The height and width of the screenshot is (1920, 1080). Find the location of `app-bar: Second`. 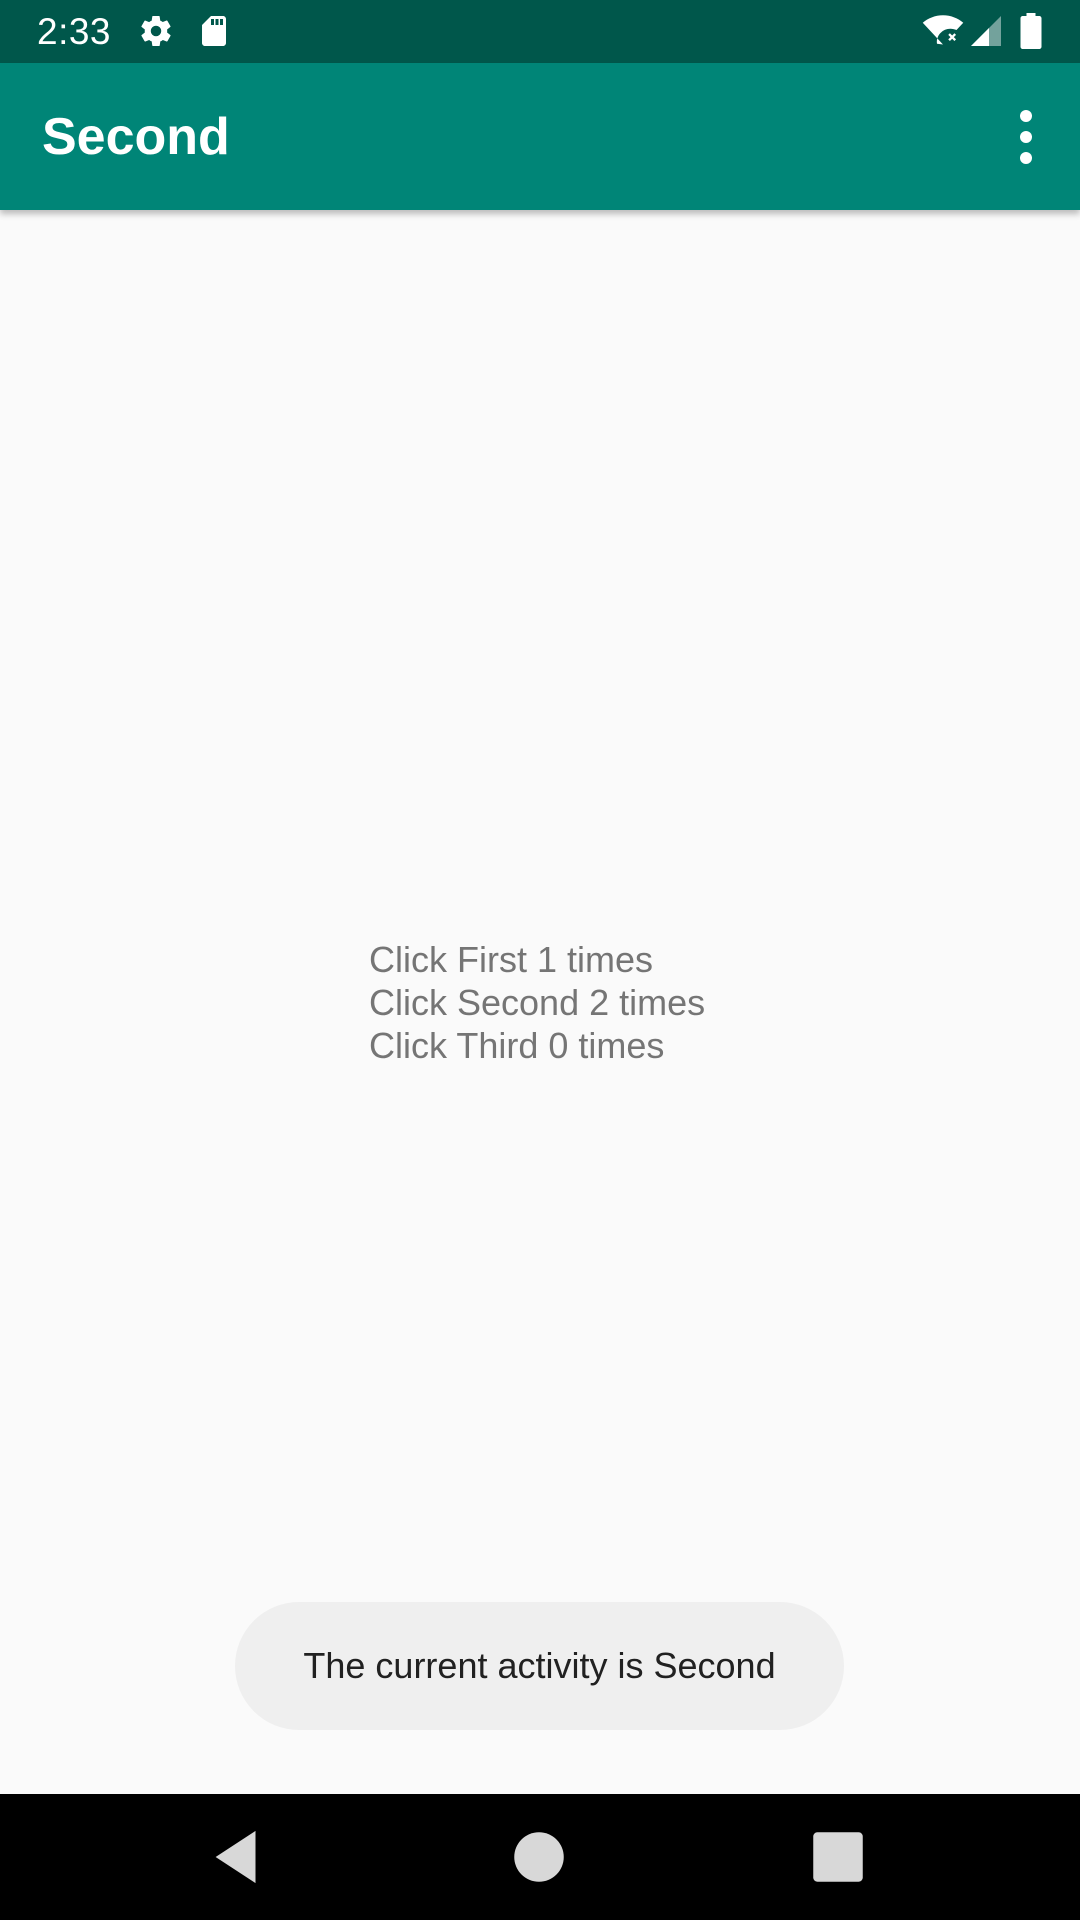

app-bar: Second is located at coordinates (540, 136).